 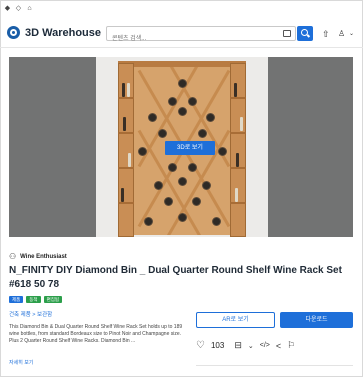 What do you see at coordinates (245, 345) in the screenshot?
I see `action-bar: ♡ 103 ⊟ ⌄ </> < ⚐` at bounding box center [245, 345].